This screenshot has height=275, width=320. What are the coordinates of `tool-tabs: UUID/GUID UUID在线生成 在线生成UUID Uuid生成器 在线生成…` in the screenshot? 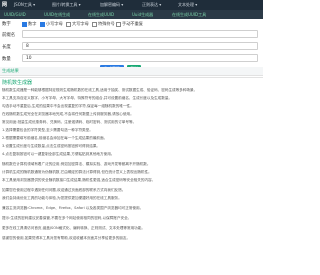 It's located at (131, 14).